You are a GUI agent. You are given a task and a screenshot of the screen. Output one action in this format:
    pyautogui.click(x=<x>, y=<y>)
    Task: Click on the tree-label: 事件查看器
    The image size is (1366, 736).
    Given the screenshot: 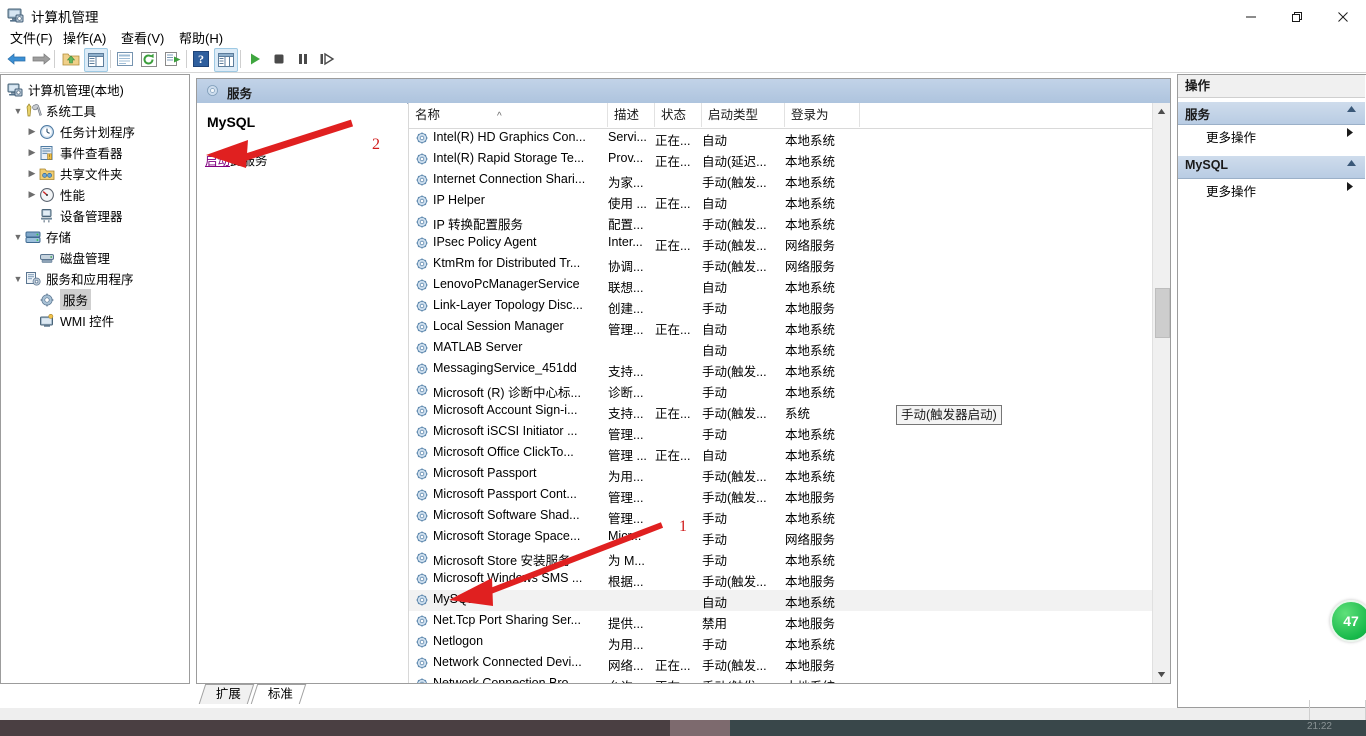 What is the action you would take?
    pyautogui.click(x=91, y=154)
    